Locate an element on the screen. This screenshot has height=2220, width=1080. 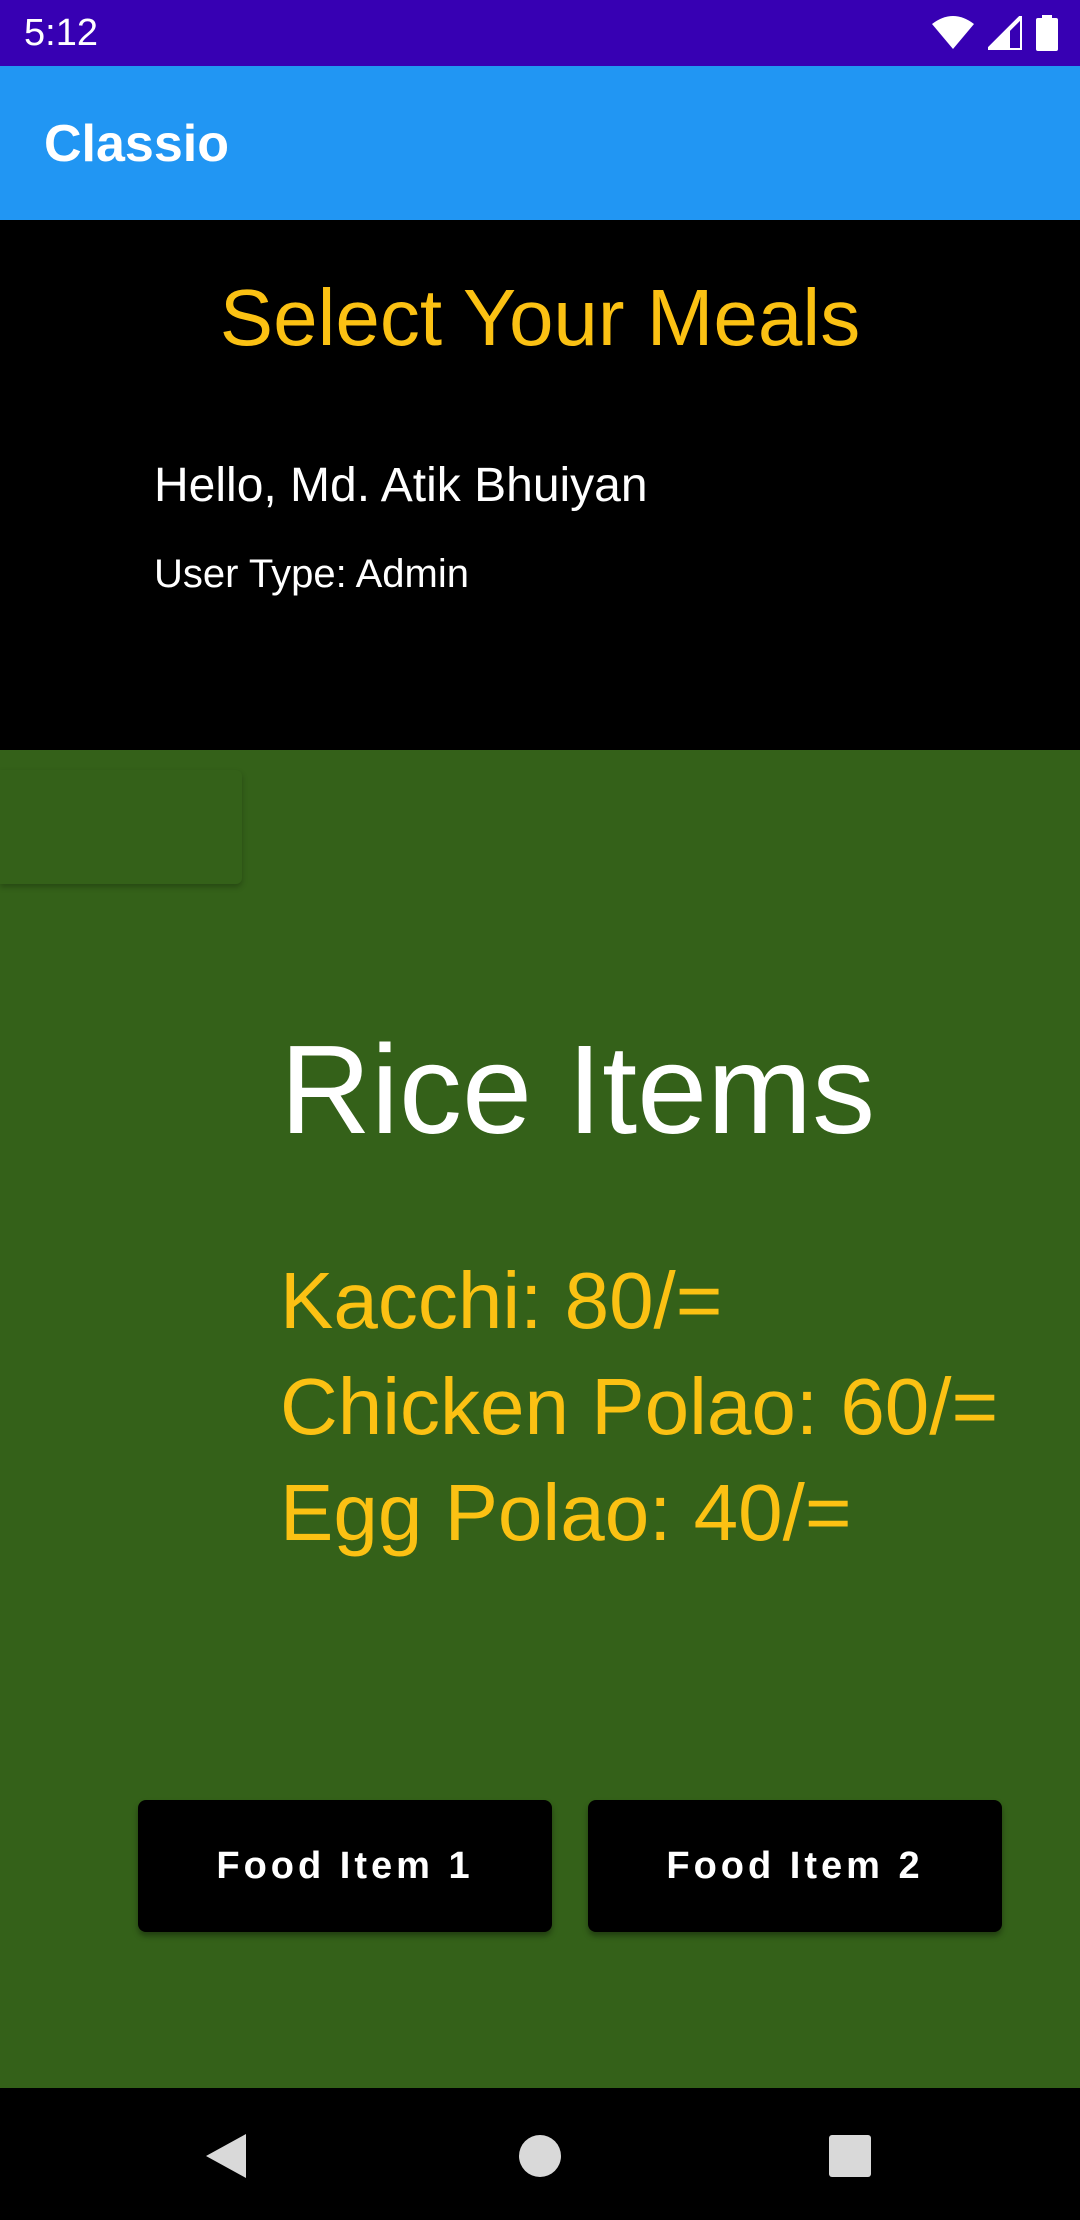
recents-button is located at coordinates (850, 2156).